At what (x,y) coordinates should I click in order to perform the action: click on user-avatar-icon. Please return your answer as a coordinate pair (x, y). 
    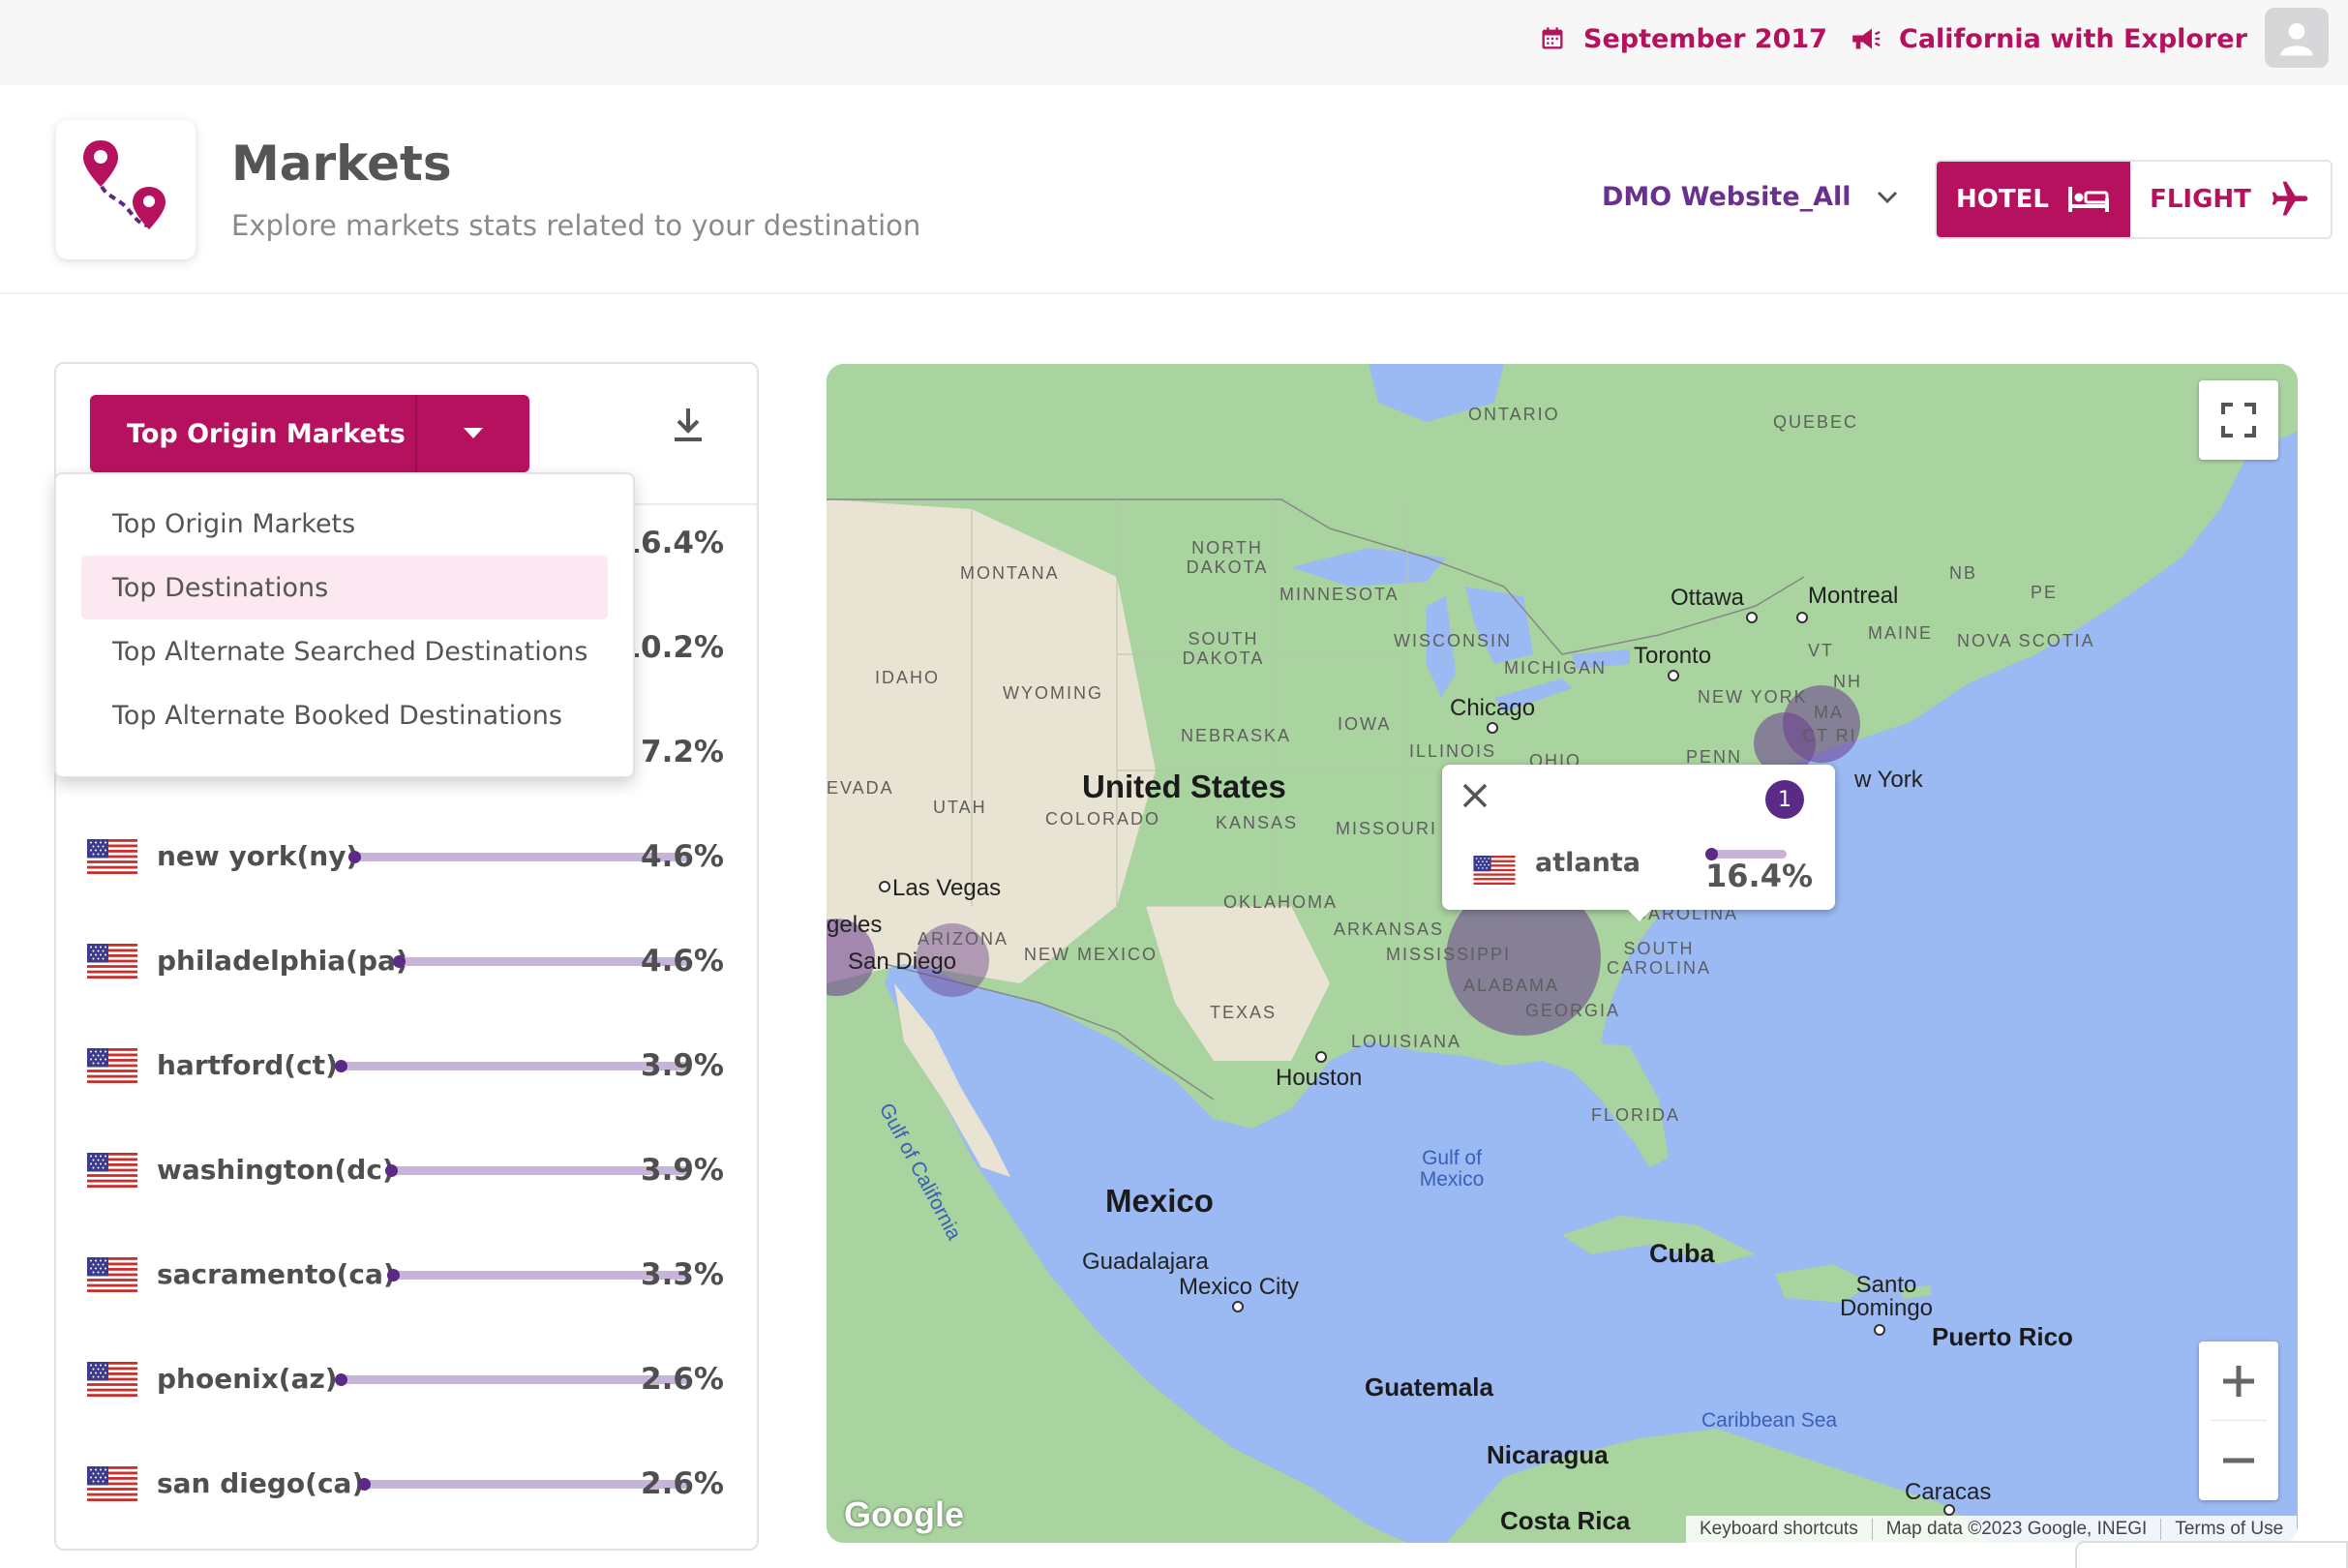
    Looking at the image, I should click on (2297, 39).